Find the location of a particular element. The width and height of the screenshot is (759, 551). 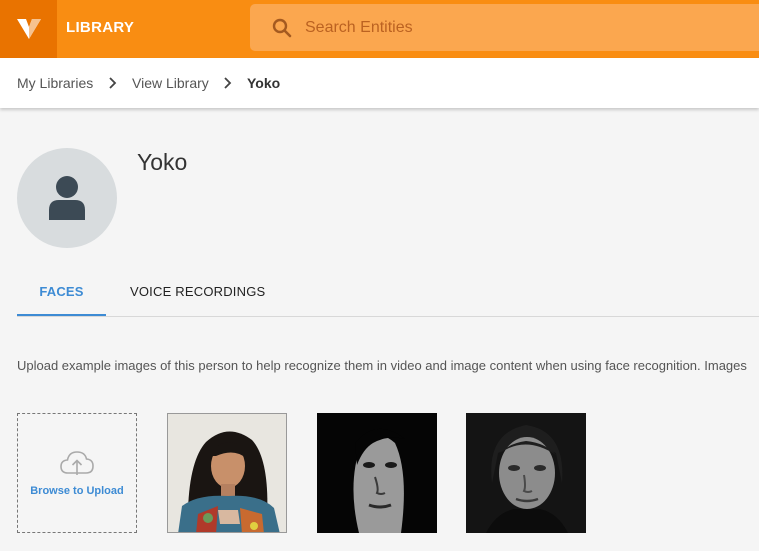

search-bar is located at coordinates (504, 27).